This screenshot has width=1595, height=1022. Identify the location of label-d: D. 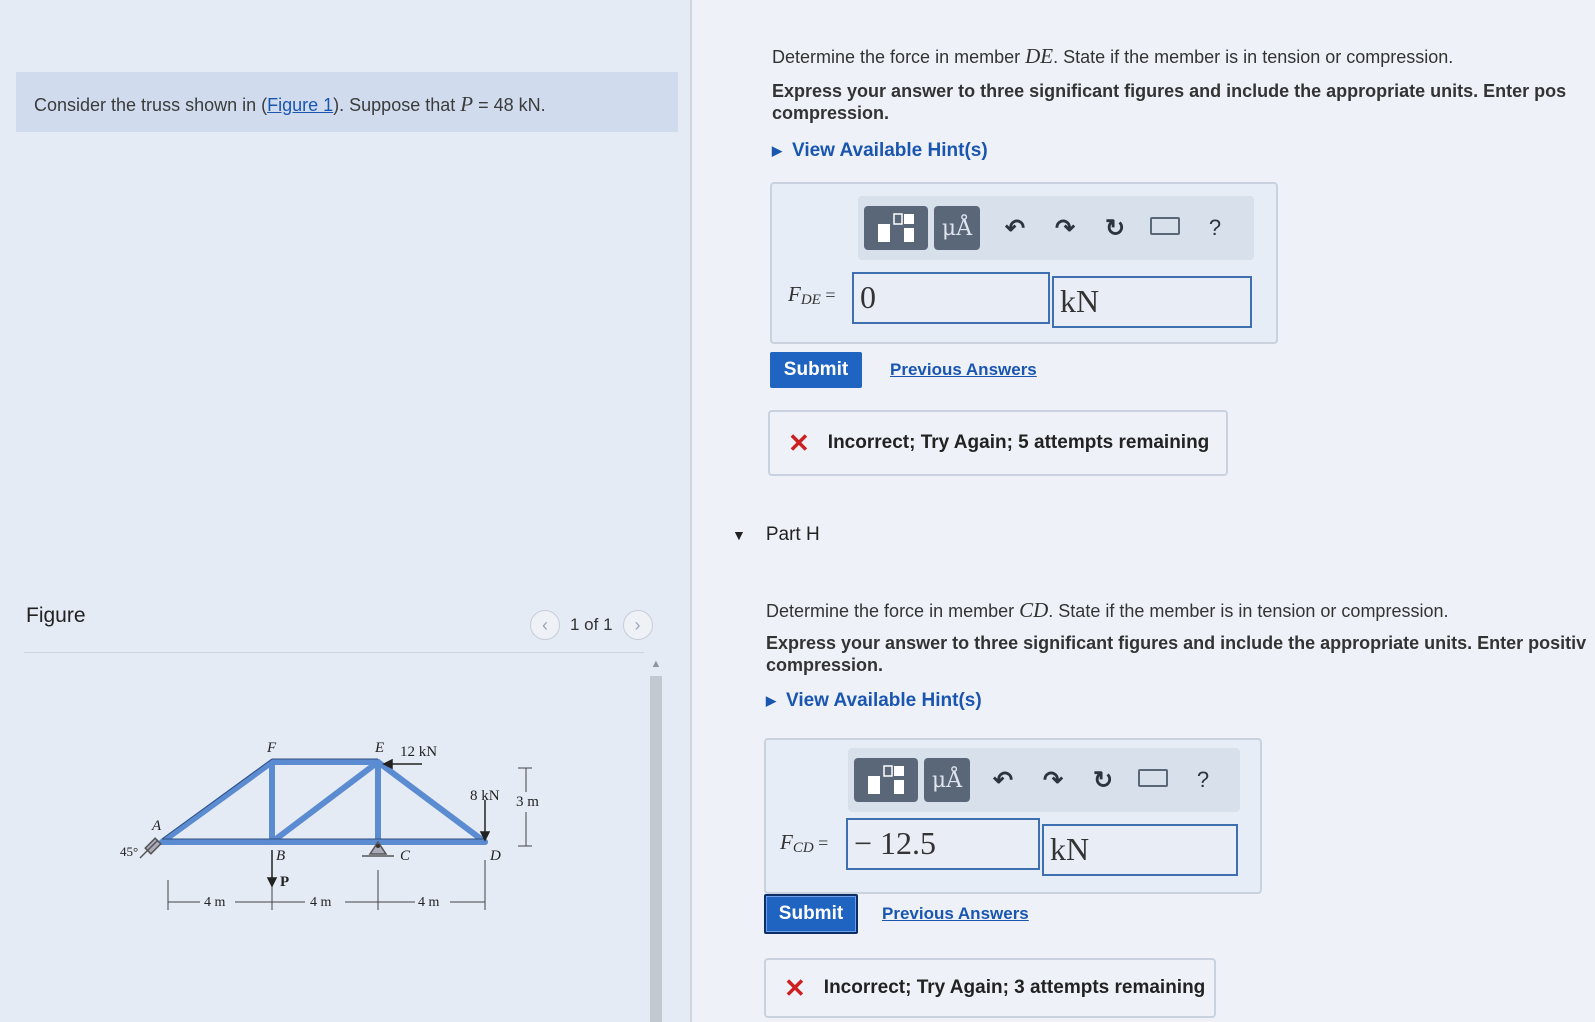
(495, 856).